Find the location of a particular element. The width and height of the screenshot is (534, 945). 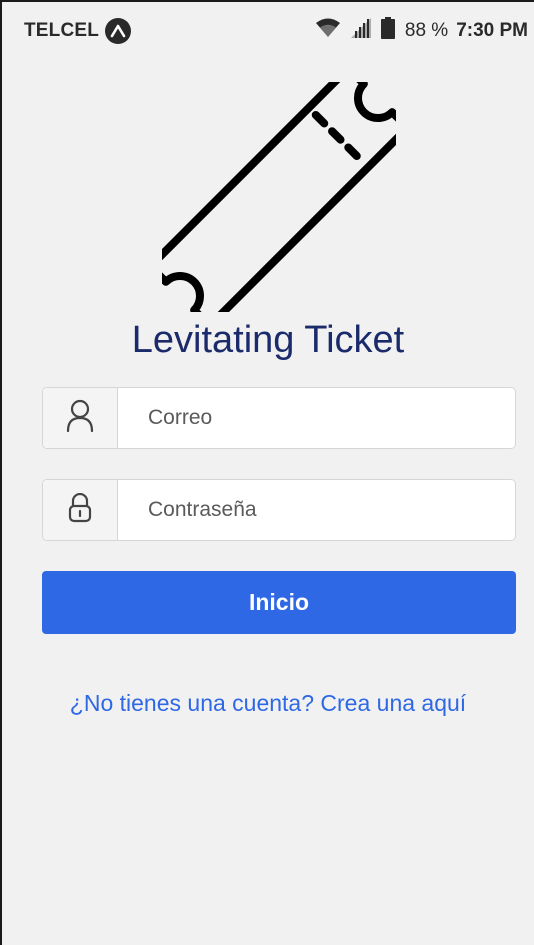

status-right: 88 % 7:30 PM is located at coordinates (421, 31).